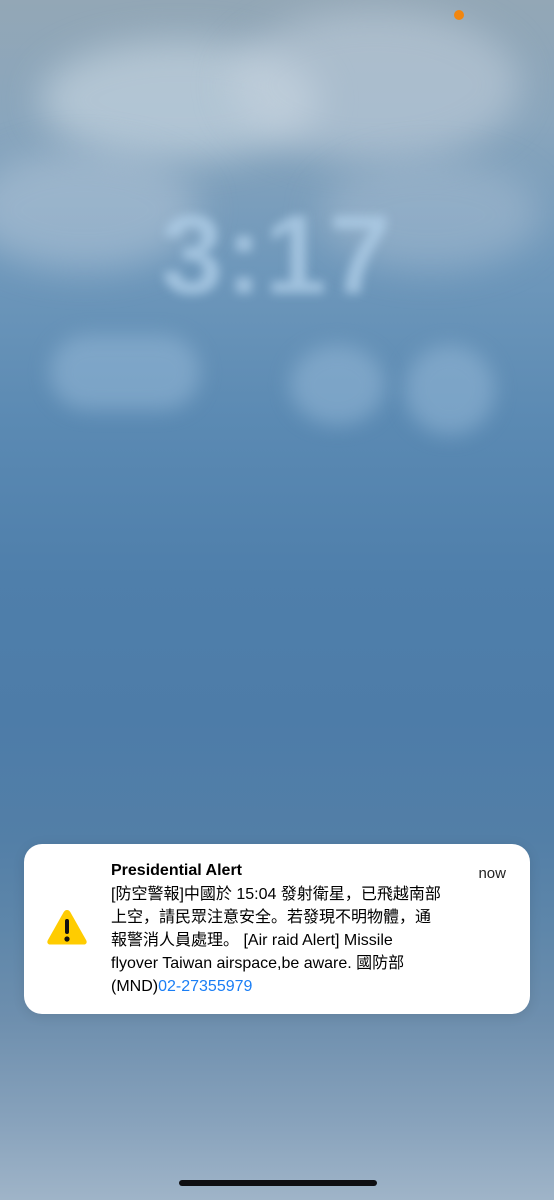  What do you see at coordinates (276, 894) in the screenshot?
I see `message-line: [防空警報]中國於 15:04 發射衛星，已飛越南部` at bounding box center [276, 894].